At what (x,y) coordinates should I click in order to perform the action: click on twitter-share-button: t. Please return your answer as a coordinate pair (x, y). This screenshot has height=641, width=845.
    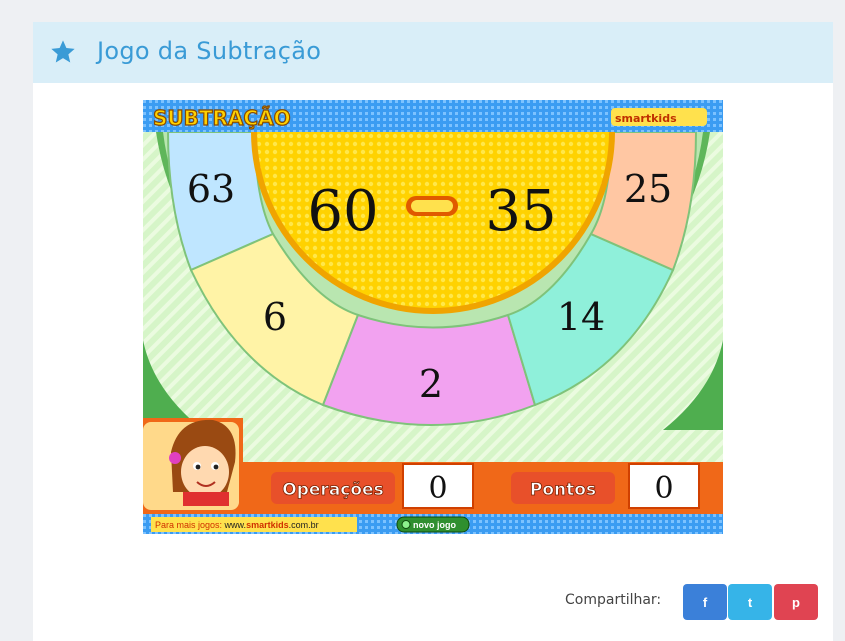
    Looking at the image, I should click on (750, 602).